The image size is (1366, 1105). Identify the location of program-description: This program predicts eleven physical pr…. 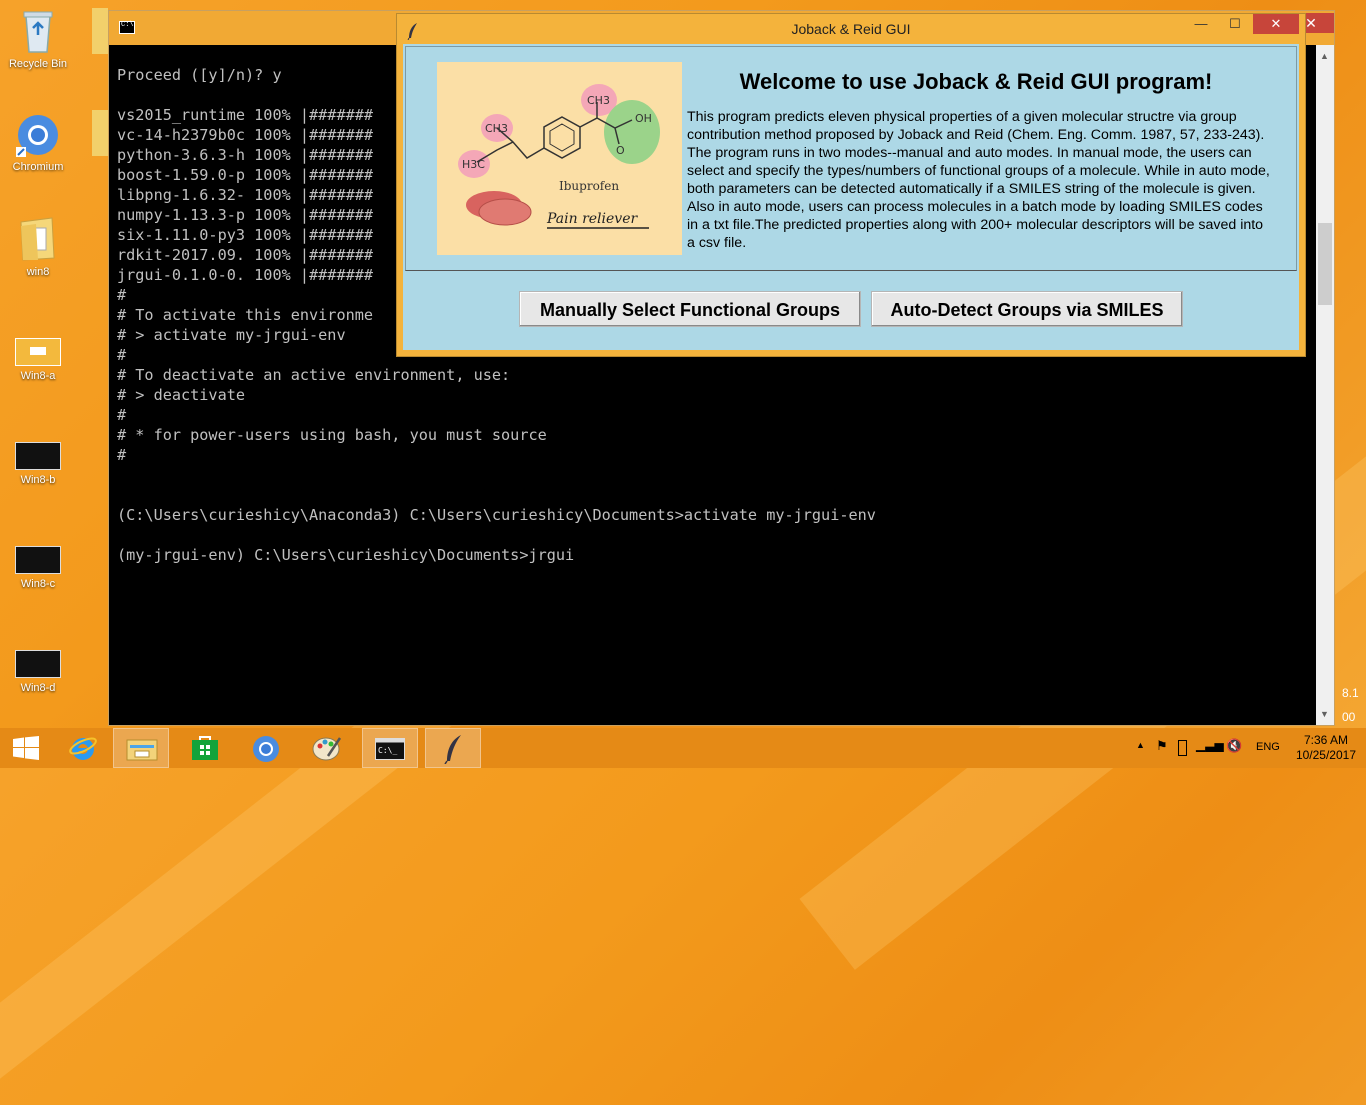
(978, 180).